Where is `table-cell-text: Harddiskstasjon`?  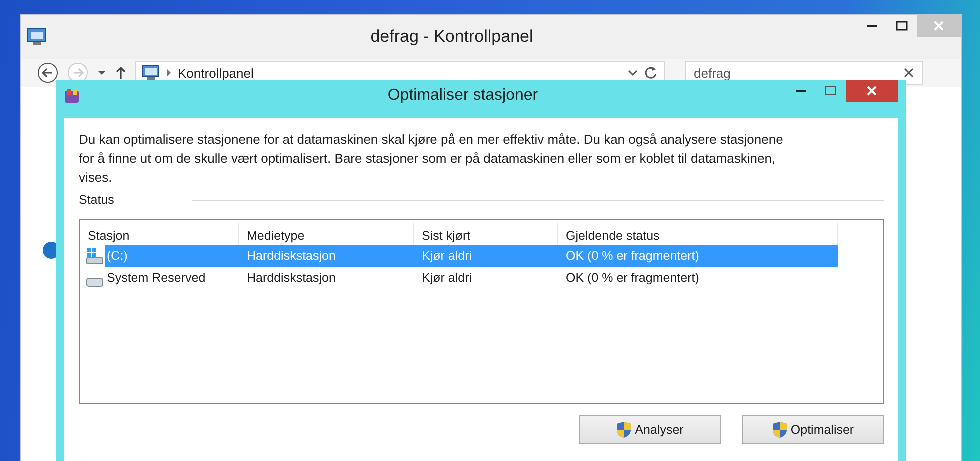
table-cell-text: Harddiskstasjon is located at coordinates (291, 278).